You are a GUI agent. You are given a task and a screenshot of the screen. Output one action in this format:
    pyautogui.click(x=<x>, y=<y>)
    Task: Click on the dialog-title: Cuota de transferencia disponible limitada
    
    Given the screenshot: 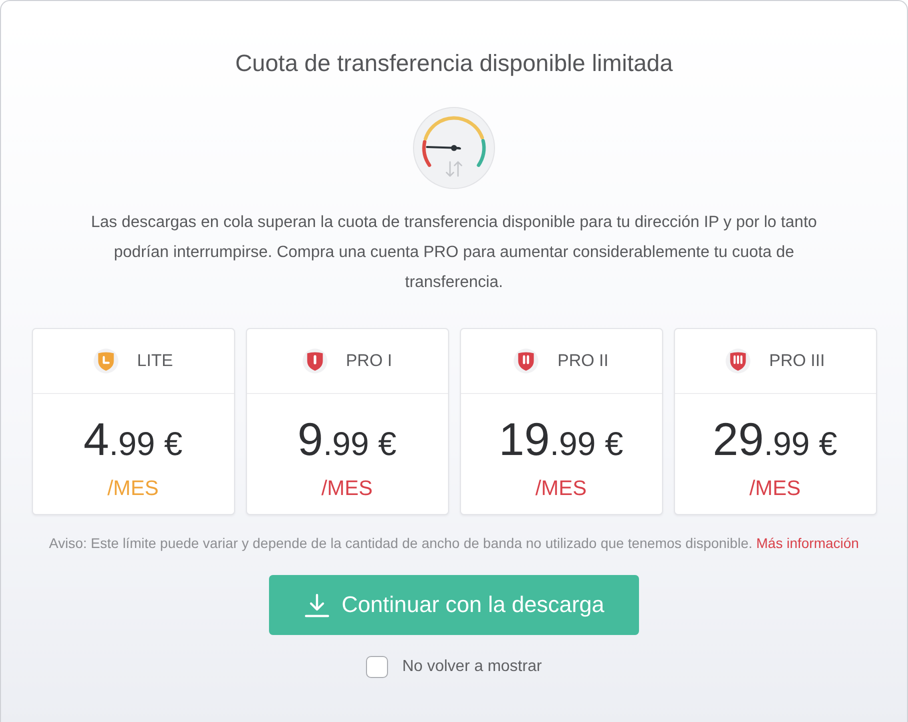 What is the action you would take?
    pyautogui.click(x=454, y=63)
    